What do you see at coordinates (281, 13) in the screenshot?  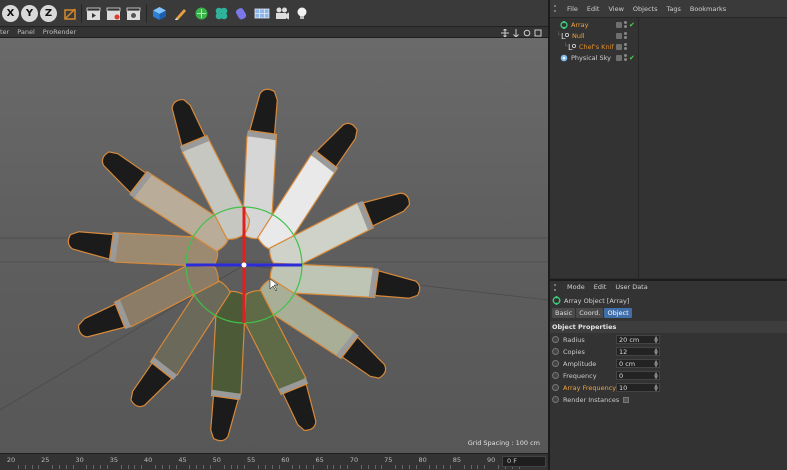 I see `camera-button` at bounding box center [281, 13].